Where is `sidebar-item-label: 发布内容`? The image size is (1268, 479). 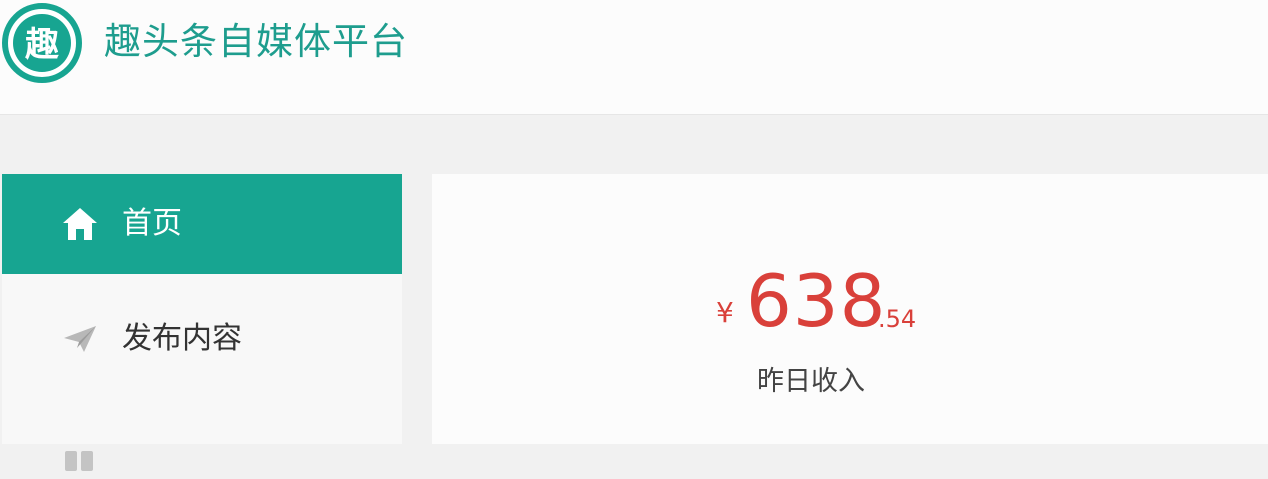 sidebar-item-label: 发布内容 is located at coordinates (182, 338).